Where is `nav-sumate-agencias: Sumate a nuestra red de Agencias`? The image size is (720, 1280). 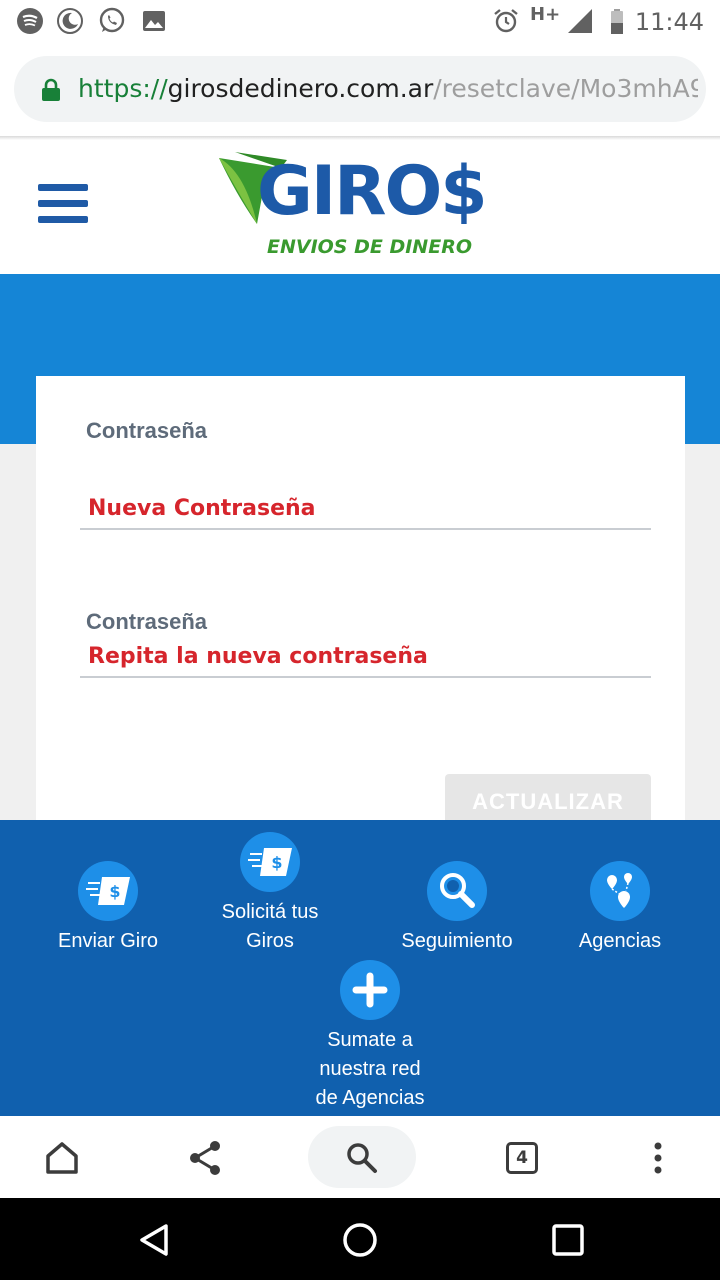 nav-sumate-agencias: Sumate a nuestra red de Agencias is located at coordinates (370, 1036).